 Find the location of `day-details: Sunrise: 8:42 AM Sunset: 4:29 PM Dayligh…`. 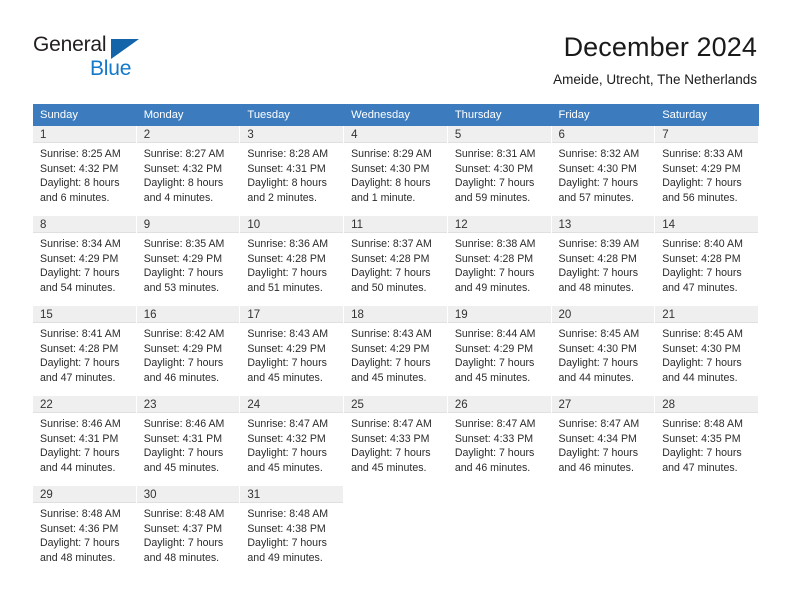

day-details: Sunrise: 8:42 AM Sunset: 4:29 PM Dayligh… is located at coordinates (188, 354).